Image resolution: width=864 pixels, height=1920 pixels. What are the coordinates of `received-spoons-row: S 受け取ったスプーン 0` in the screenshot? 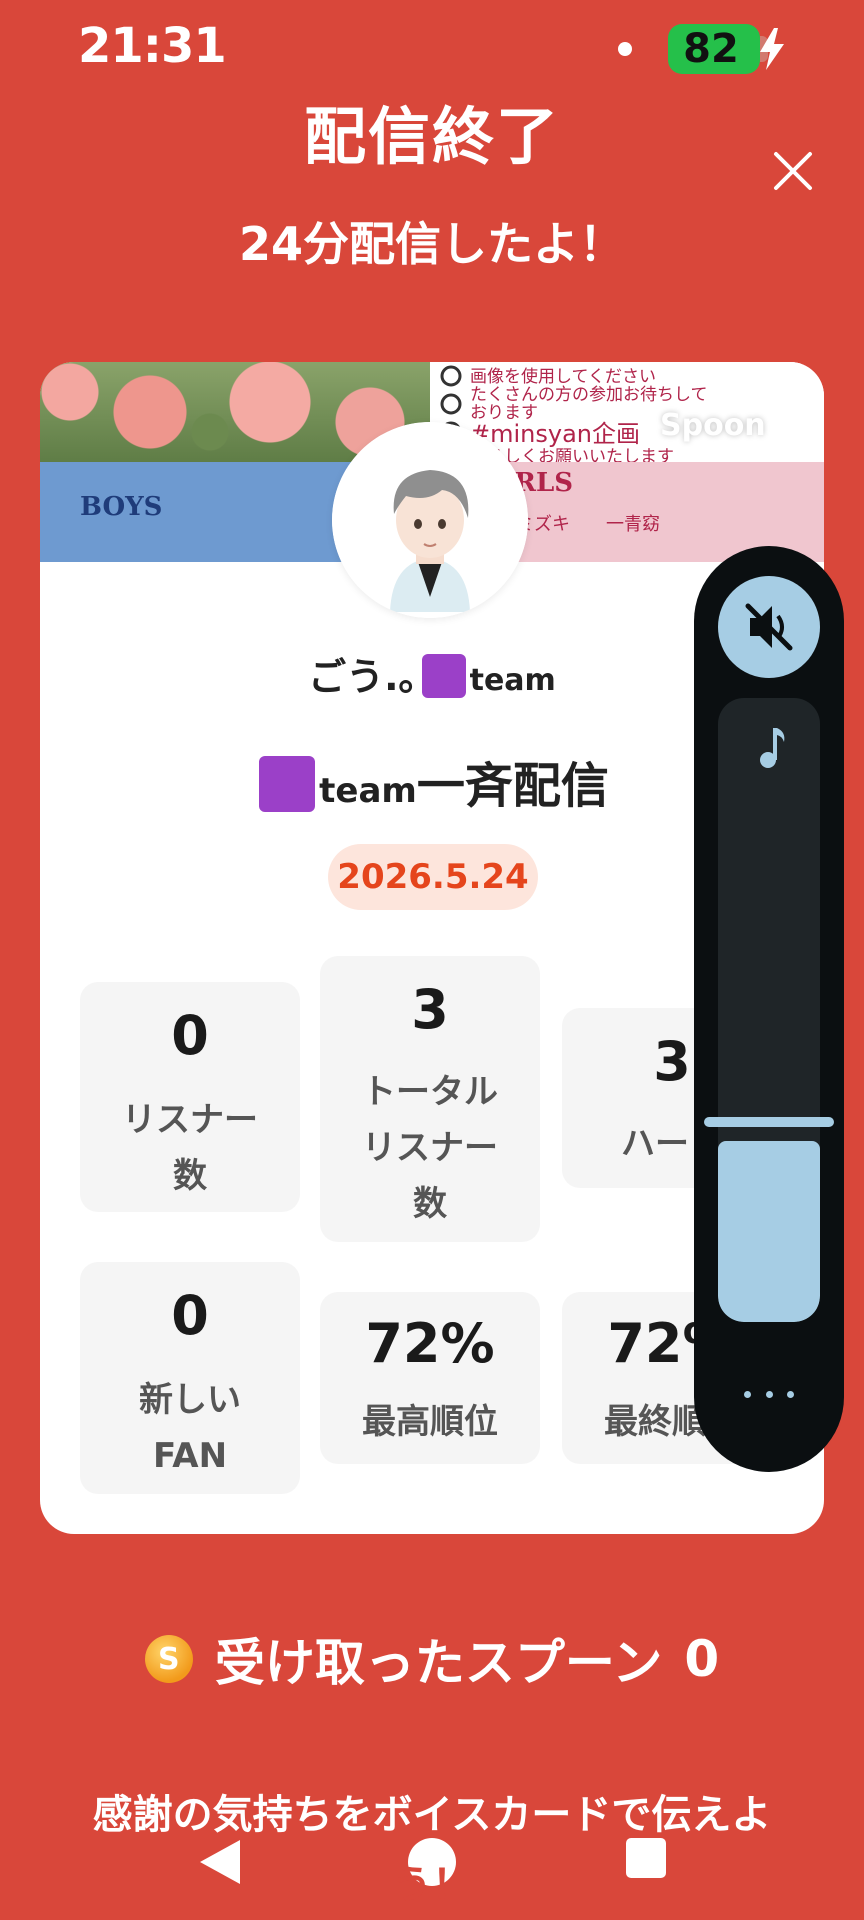 It's located at (432, 1659).